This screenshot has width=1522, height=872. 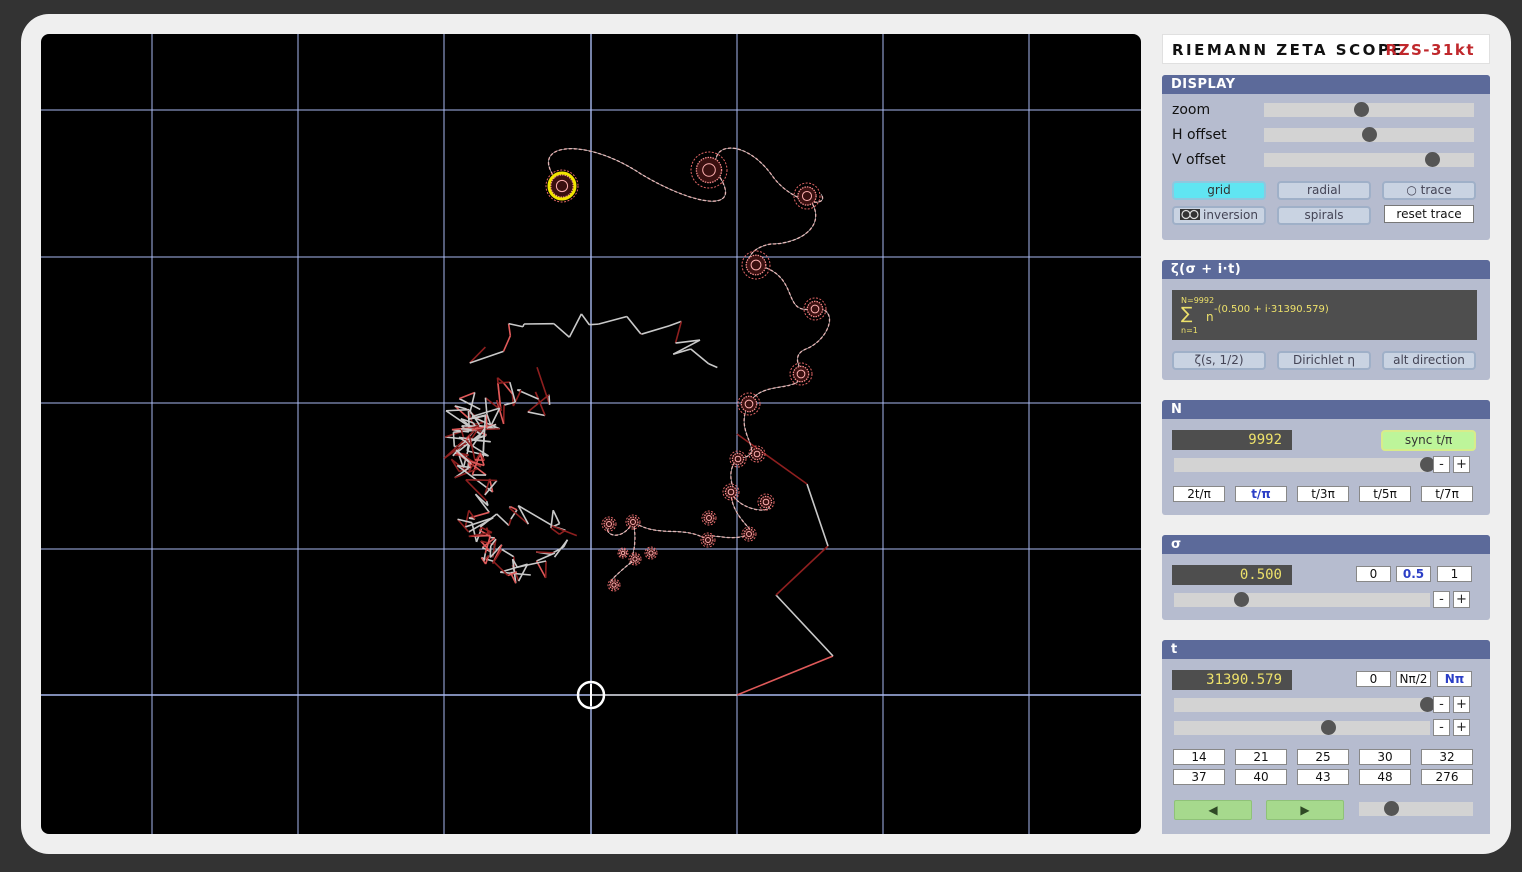 What do you see at coordinates (1373, 574) in the screenshot?
I see `sigma-preset-0: 0` at bounding box center [1373, 574].